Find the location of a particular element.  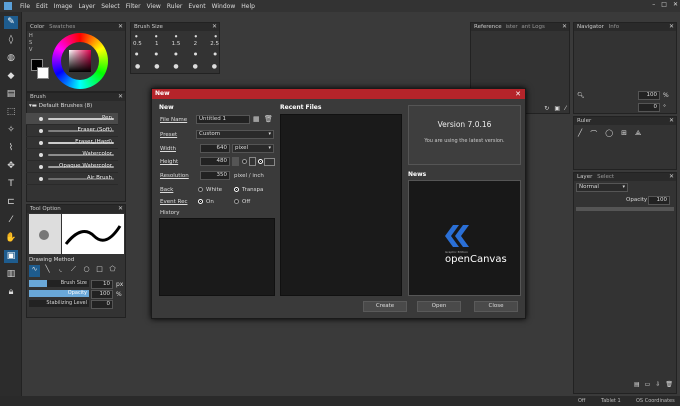

create-button: Create is located at coordinates (385, 306).